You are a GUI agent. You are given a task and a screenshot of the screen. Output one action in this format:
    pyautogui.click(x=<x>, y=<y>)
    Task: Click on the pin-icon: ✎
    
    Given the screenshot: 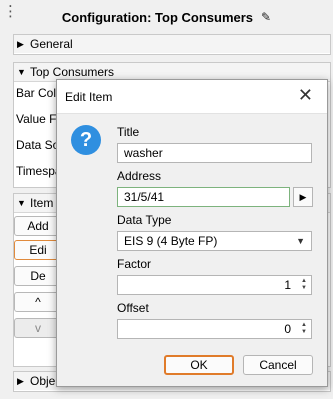 What is the action you would take?
    pyautogui.click(x=266, y=17)
    